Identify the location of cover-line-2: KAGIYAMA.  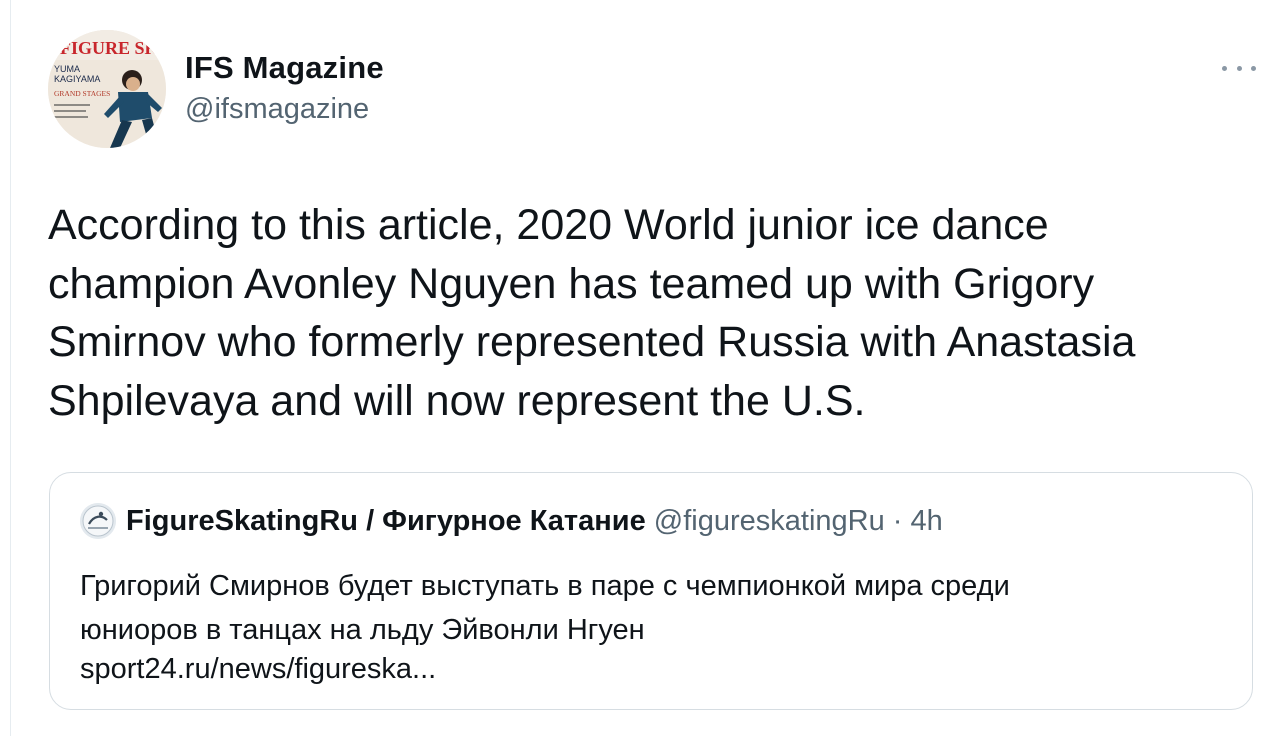
(77, 79).